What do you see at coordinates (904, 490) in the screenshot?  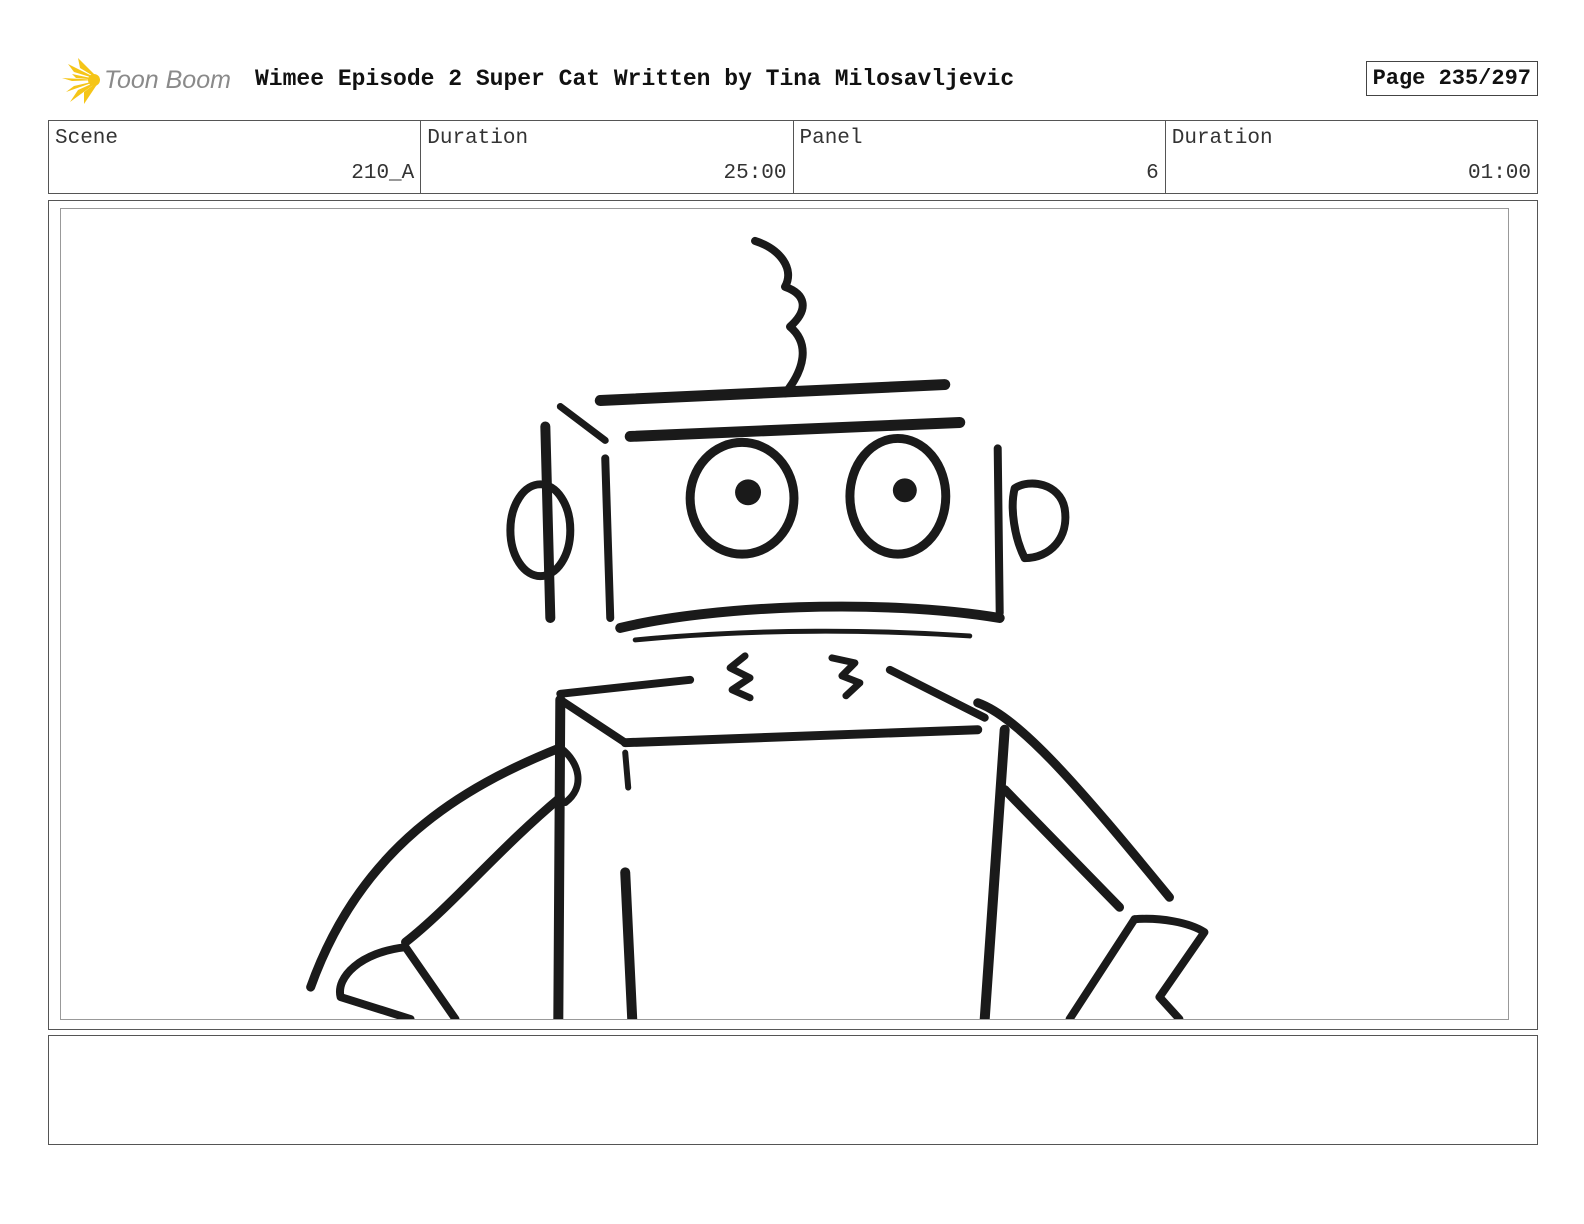 I see `right-pupil` at bounding box center [904, 490].